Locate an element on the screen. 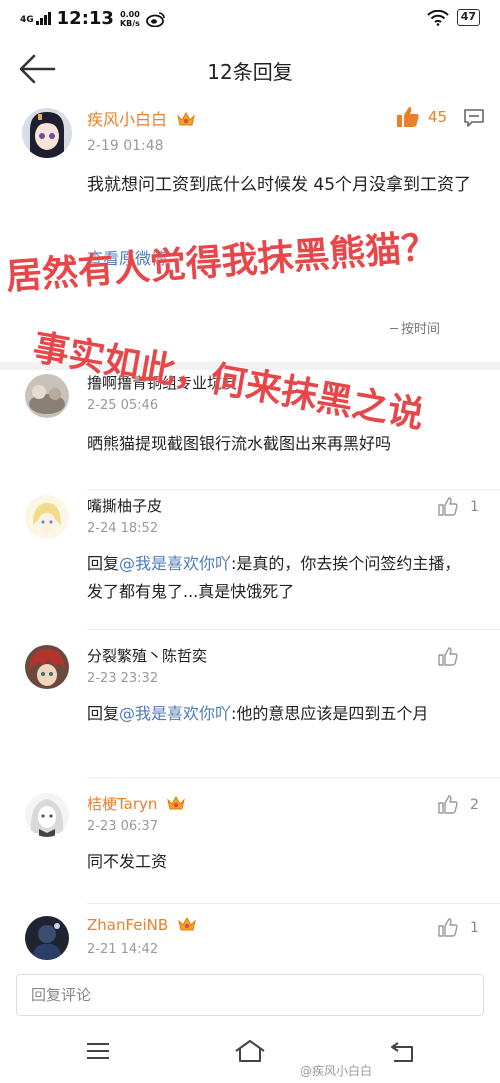 The width and height of the screenshot is (500, 1083). comment-text: 我就想问工资到底什么时候发 45个月没拿到工资了 is located at coordinates (279, 185).